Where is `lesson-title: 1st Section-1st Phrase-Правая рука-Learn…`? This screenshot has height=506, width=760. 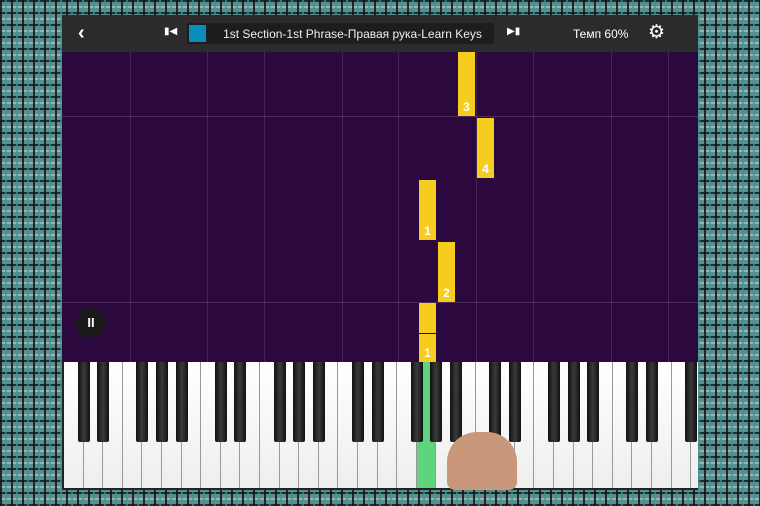 lesson-title: 1st Section-1st Phrase-Правая рука-Learn… is located at coordinates (340, 33).